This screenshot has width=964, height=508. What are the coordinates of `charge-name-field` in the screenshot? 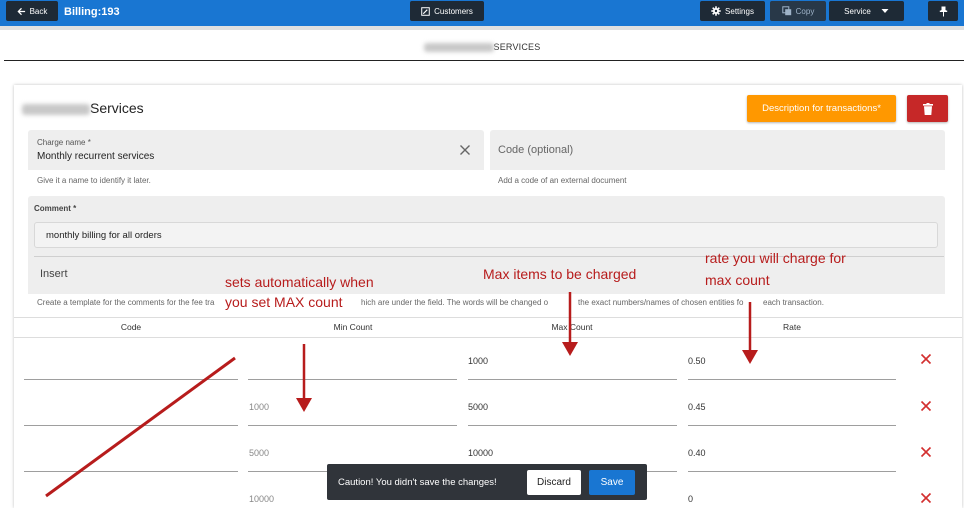 It's located at (256, 150).